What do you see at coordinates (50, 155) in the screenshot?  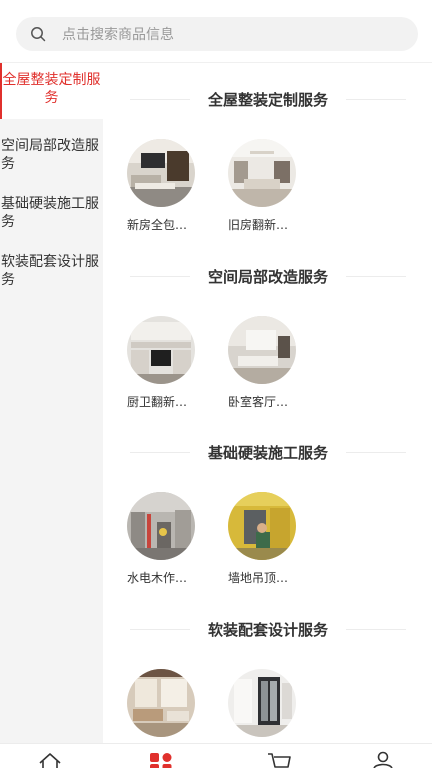 I see `sidebar-item-label: 空间局部改造服务` at bounding box center [50, 155].